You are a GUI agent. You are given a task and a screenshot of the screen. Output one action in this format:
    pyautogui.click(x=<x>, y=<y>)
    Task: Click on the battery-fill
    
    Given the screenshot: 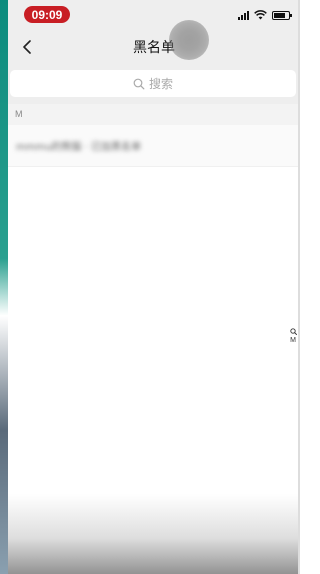 What is the action you would take?
    pyautogui.click(x=279, y=15)
    